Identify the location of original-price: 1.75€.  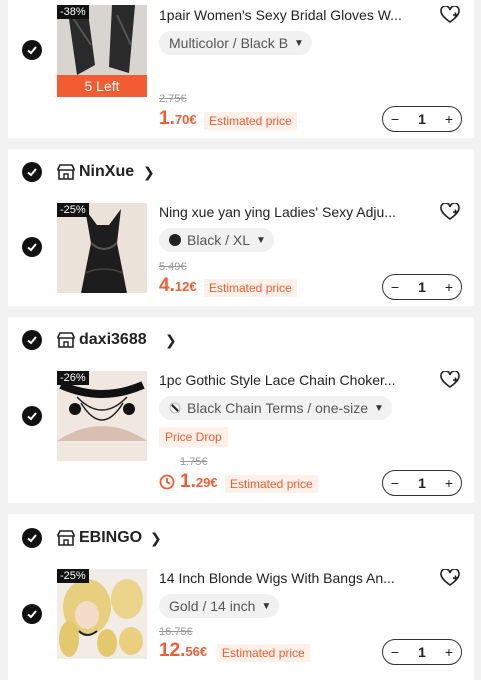
(194, 462).